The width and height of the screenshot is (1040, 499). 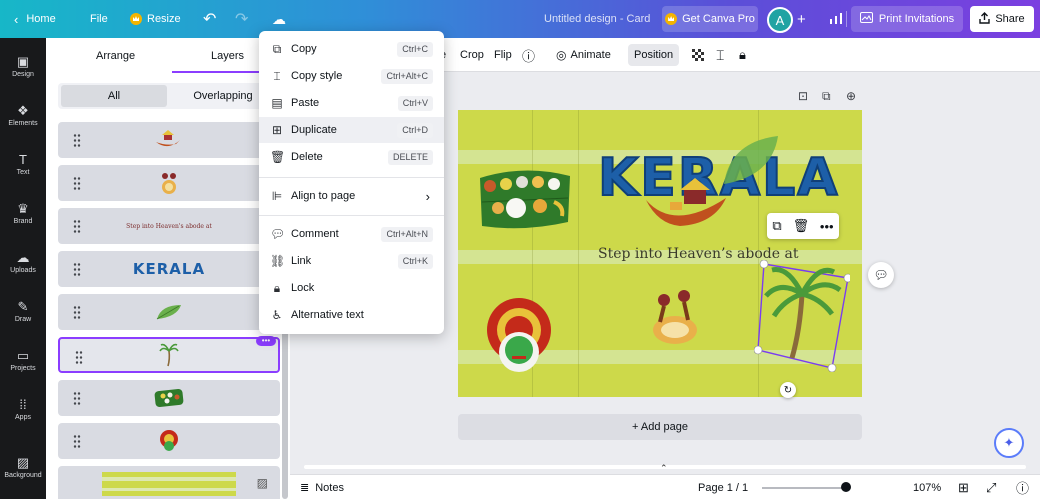 What do you see at coordinates (991, 487) in the screenshot?
I see `fullscreen-icon: ⤢` at bounding box center [991, 487].